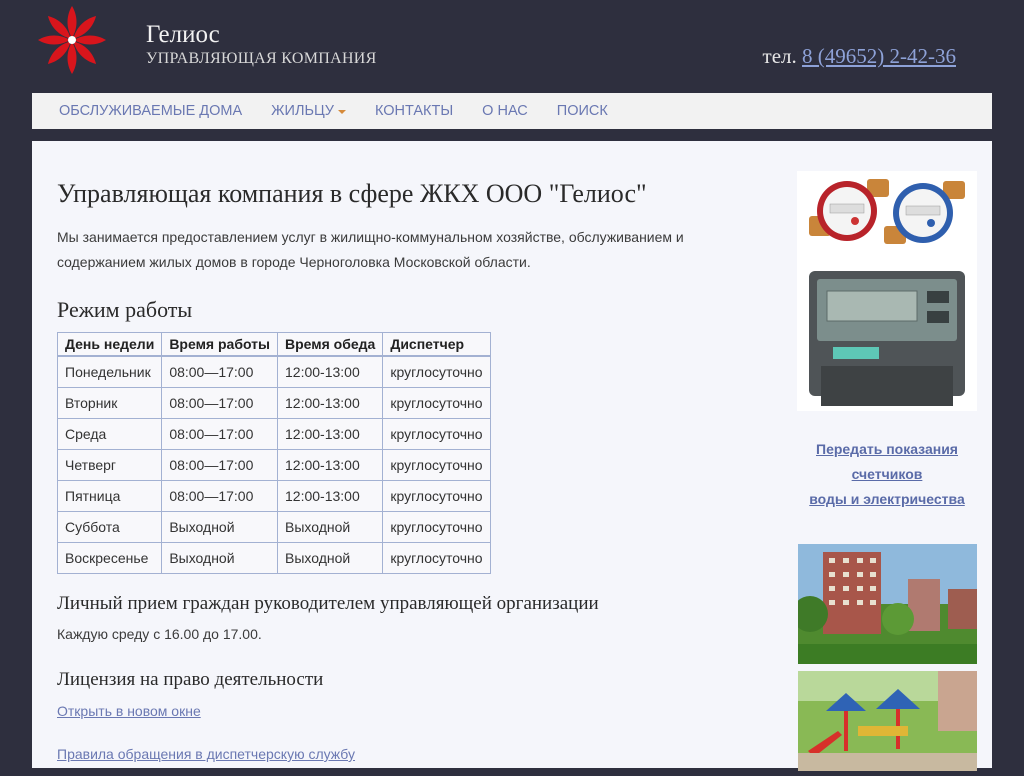  Describe the element at coordinates (330, 344) in the screenshot. I see `column-header: Время обеда` at that location.